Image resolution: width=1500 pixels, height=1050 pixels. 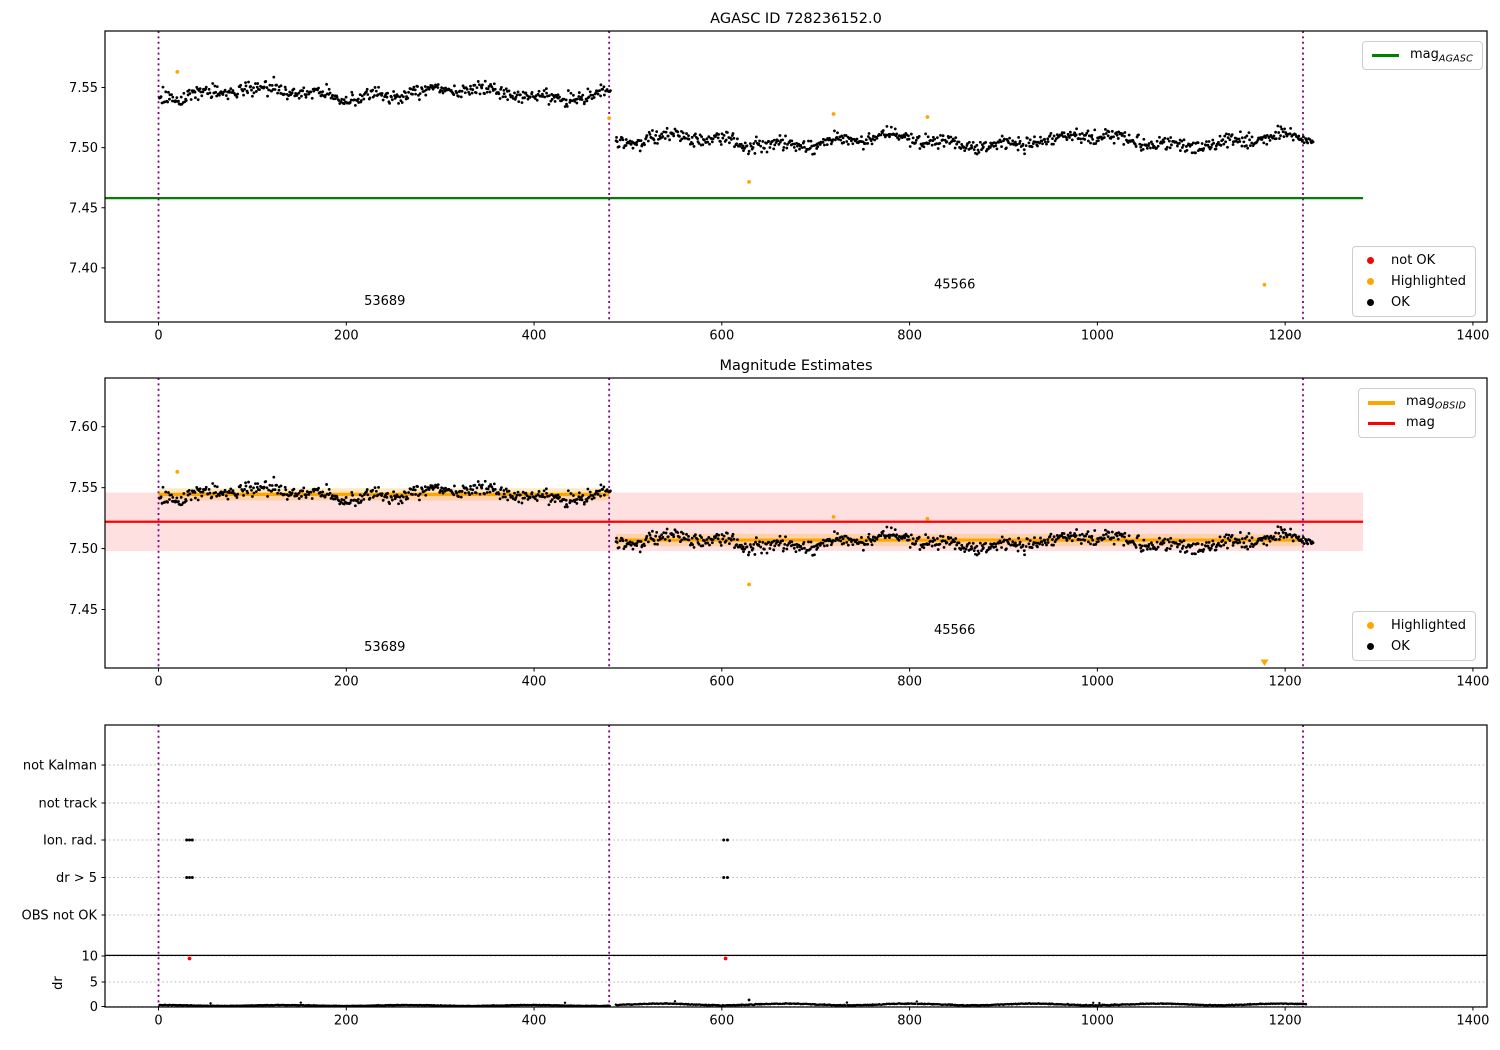 What do you see at coordinates (1472, 336) in the screenshot?
I see `x-tick-label: 1400` at bounding box center [1472, 336].